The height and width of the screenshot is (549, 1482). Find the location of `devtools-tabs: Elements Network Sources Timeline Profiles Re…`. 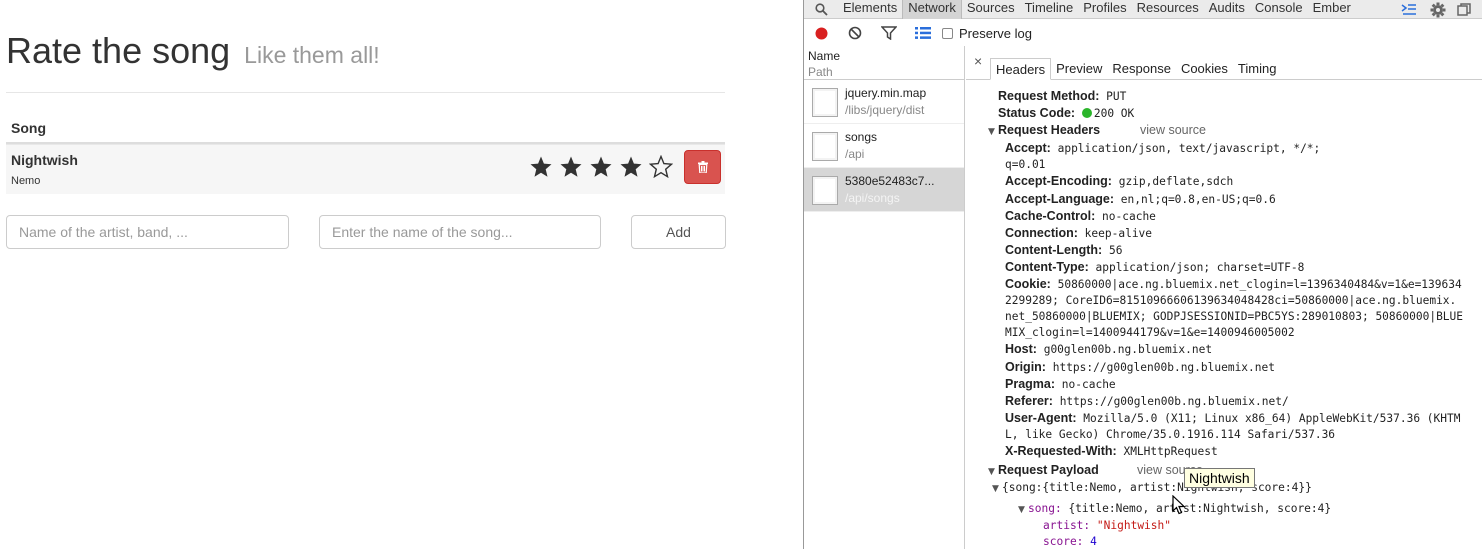

devtools-tabs: Elements Network Sources Timeline Profiles Re… is located at coordinates (1097, 9).